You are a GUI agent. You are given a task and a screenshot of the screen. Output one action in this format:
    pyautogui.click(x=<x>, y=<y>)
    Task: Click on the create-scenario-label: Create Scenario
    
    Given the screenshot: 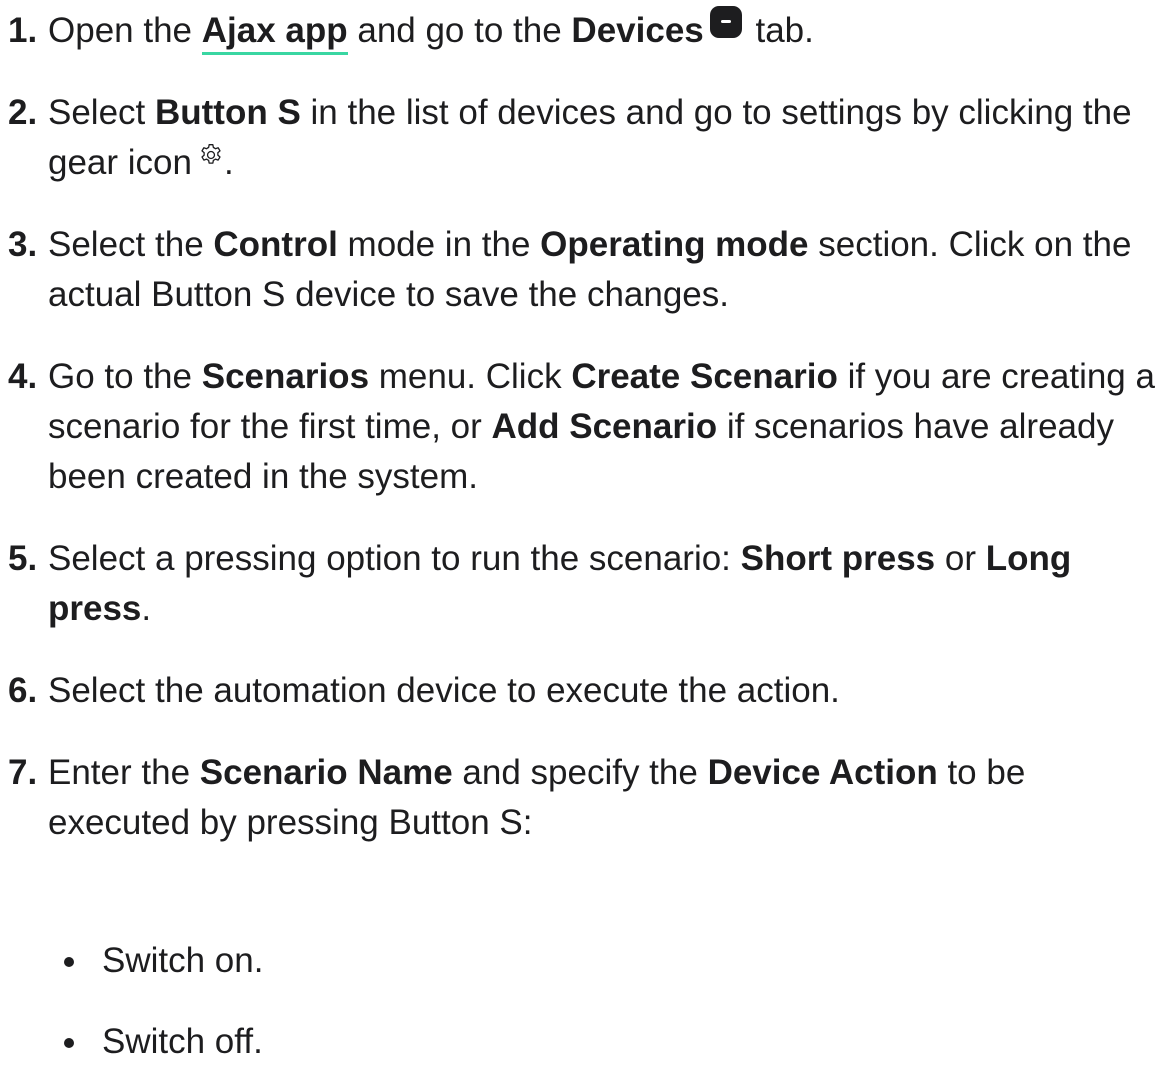 What is the action you would take?
    pyautogui.click(x=704, y=376)
    